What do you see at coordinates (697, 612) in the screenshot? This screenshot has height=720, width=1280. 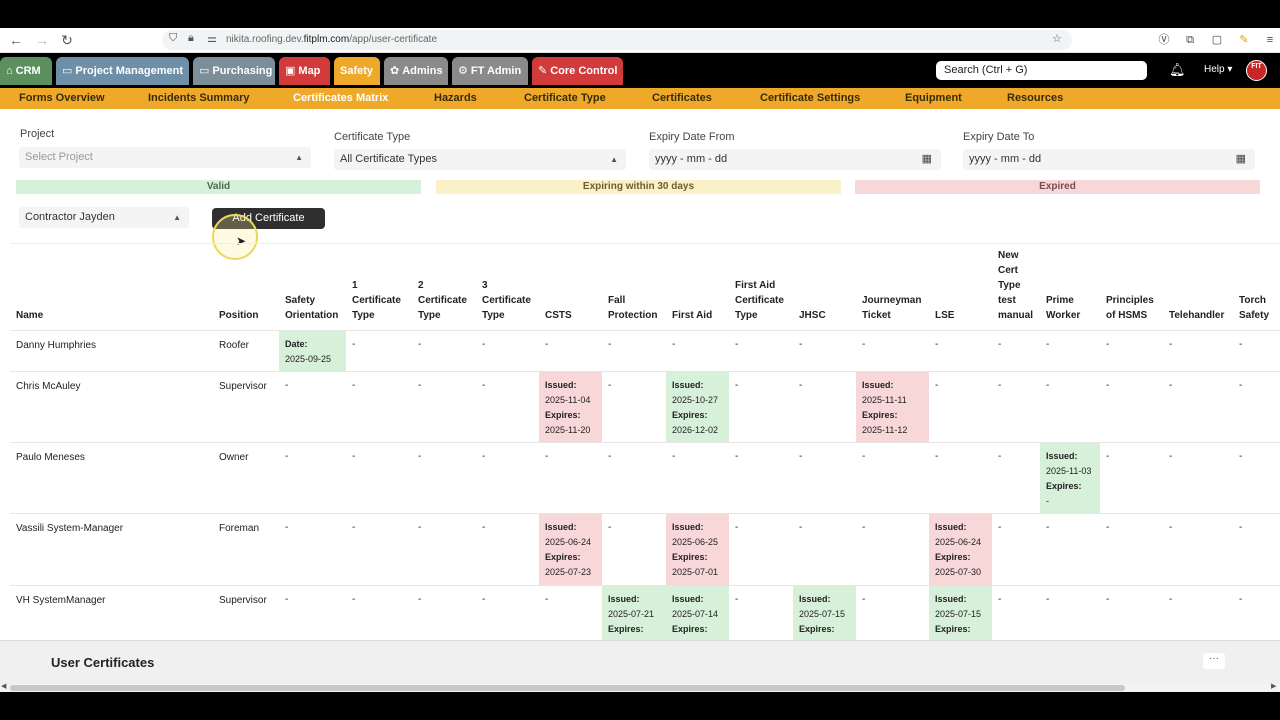 I see `certificate-cell-valid: Issued: 2025-07-14 Expires:` at bounding box center [697, 612].